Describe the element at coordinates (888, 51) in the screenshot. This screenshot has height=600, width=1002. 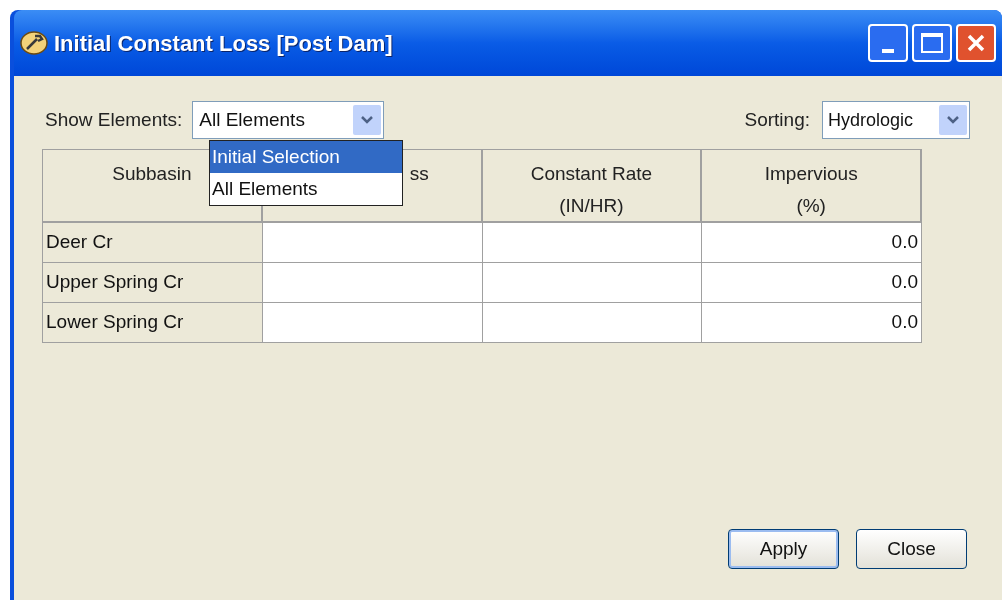
I see `minimize-icon` at that location.